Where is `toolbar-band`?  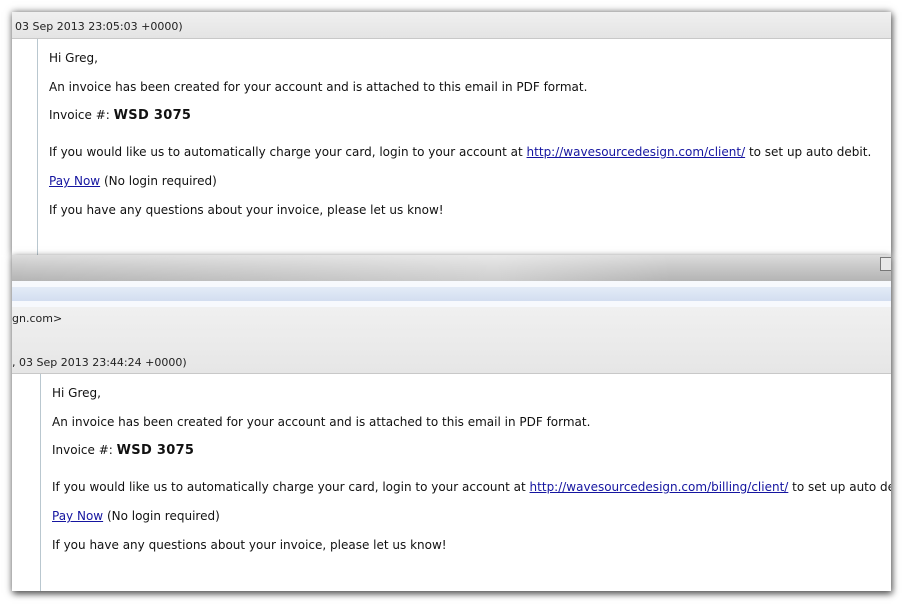 toolbar-band is located at coordinates (451, 294).